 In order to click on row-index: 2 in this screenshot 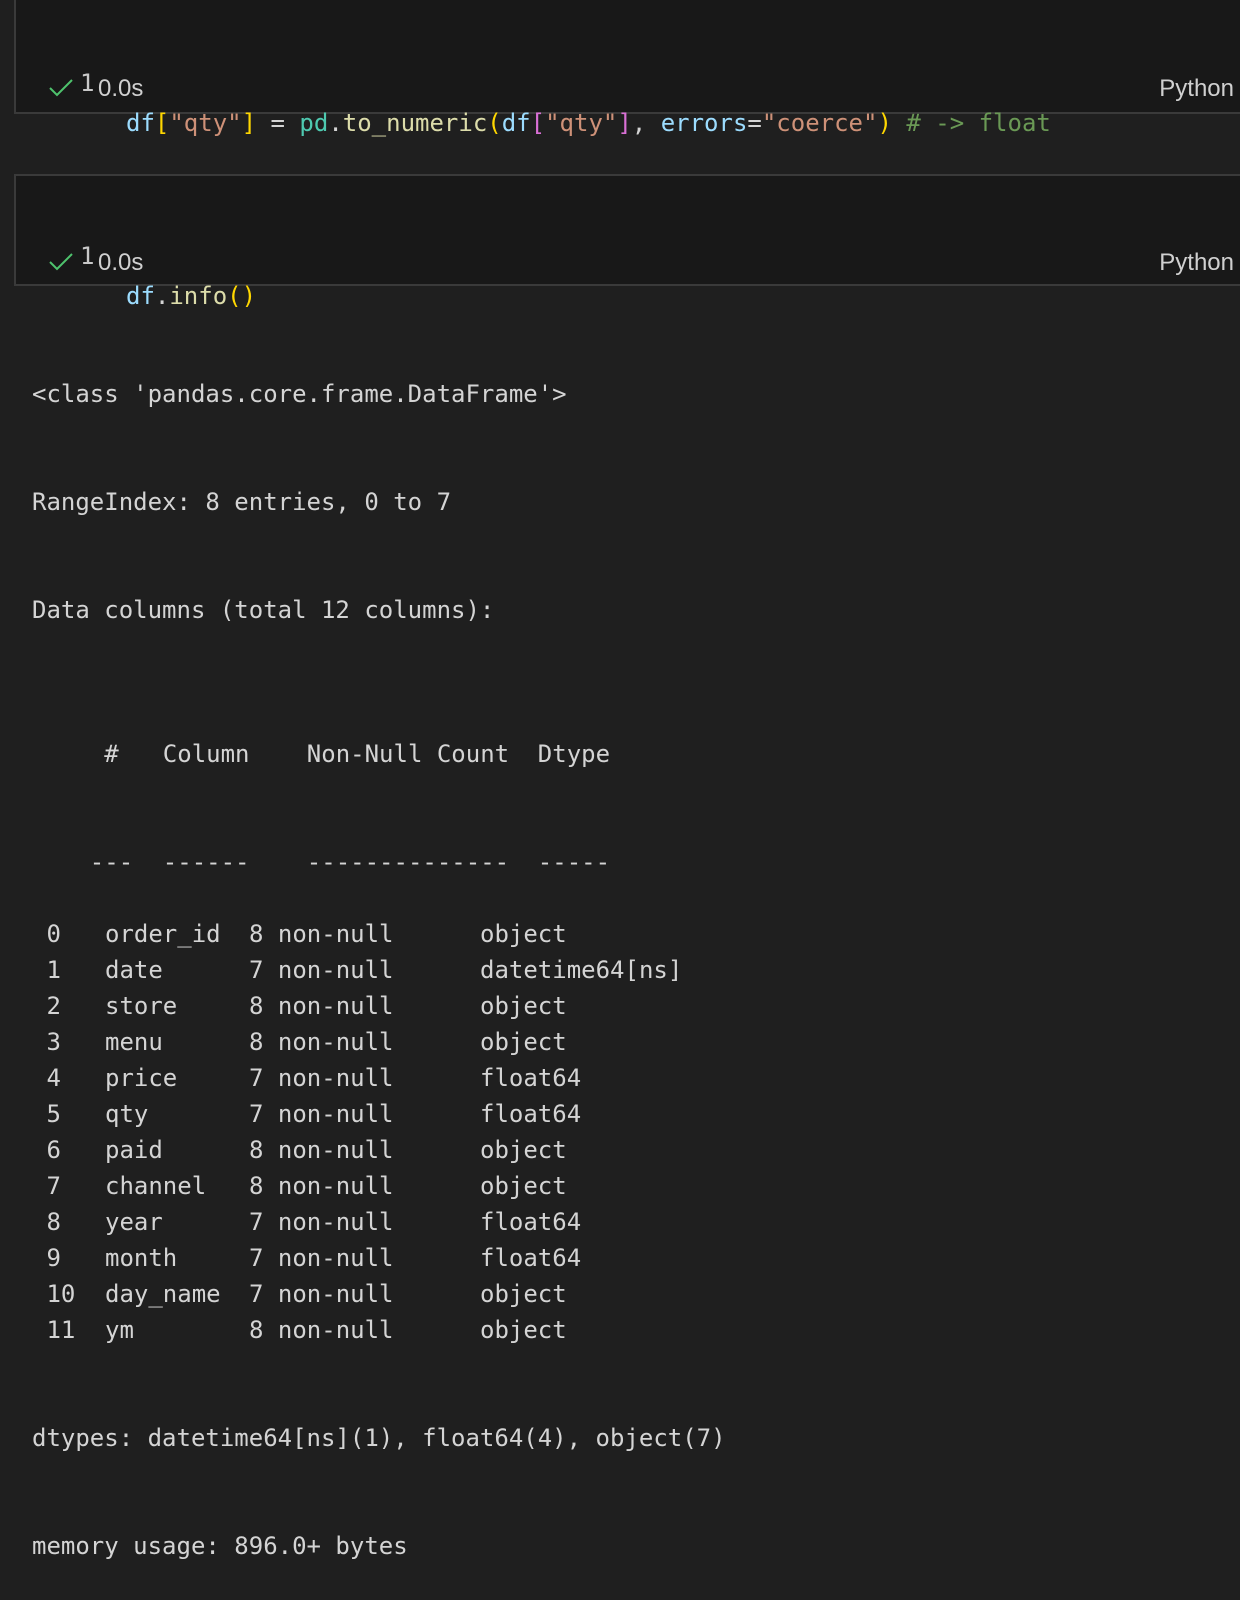, I will do `click(46, 1006)`.